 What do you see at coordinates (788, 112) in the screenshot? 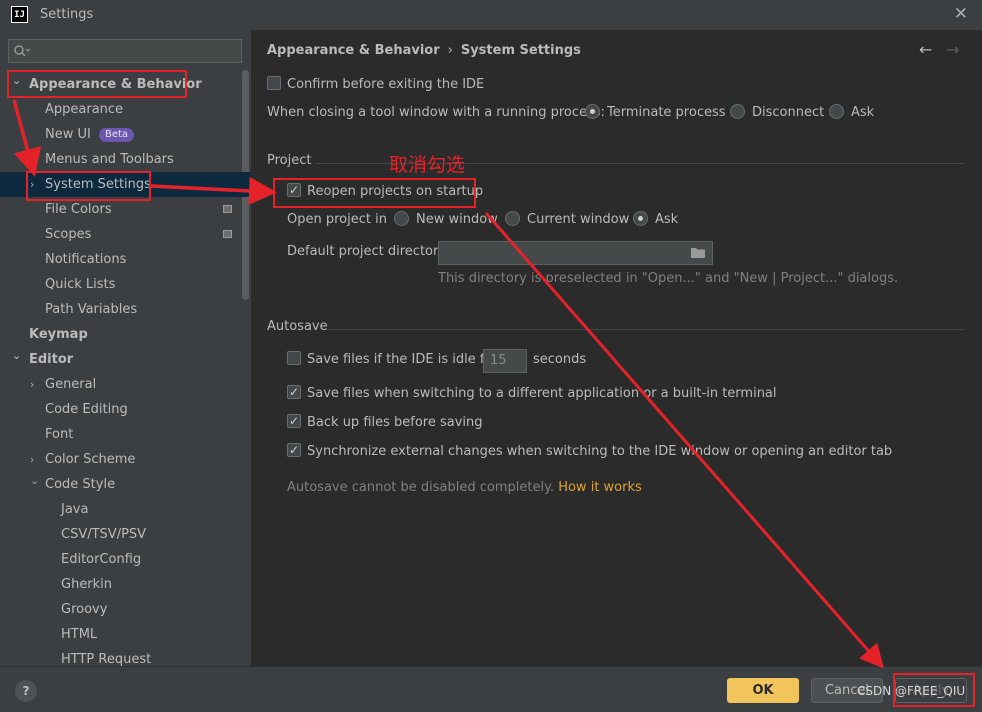
I see `disconnect-label: Disconnect` at bounding box center [788, 112].